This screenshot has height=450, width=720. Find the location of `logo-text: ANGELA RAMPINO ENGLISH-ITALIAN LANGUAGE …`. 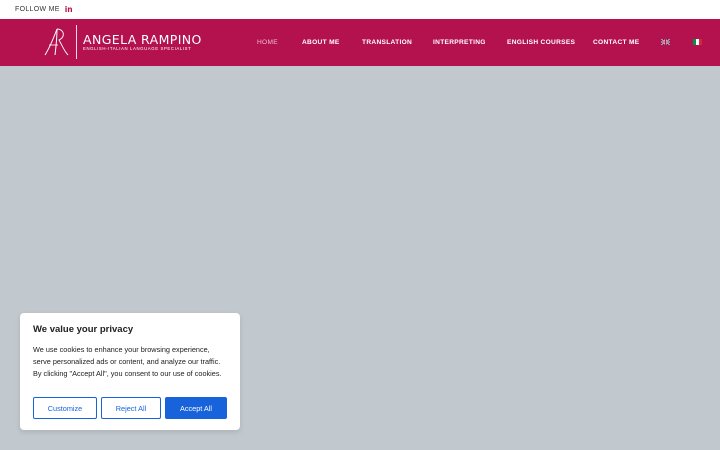

logo-text: ANGELA RAMPINO ENGLISH-ITALIAN LANGUAGE … is located at coordinates (142, 42).